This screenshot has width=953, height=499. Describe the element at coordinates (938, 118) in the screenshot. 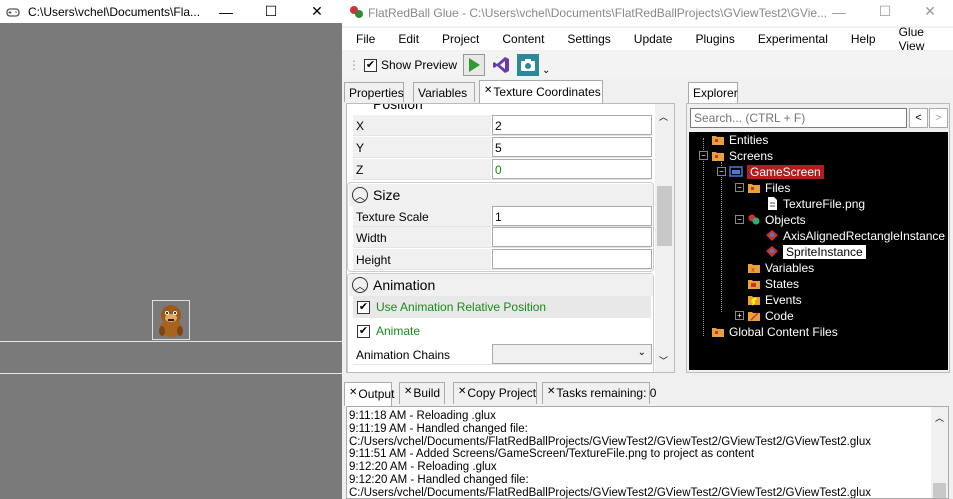

I see `forward-button: >` at that location.